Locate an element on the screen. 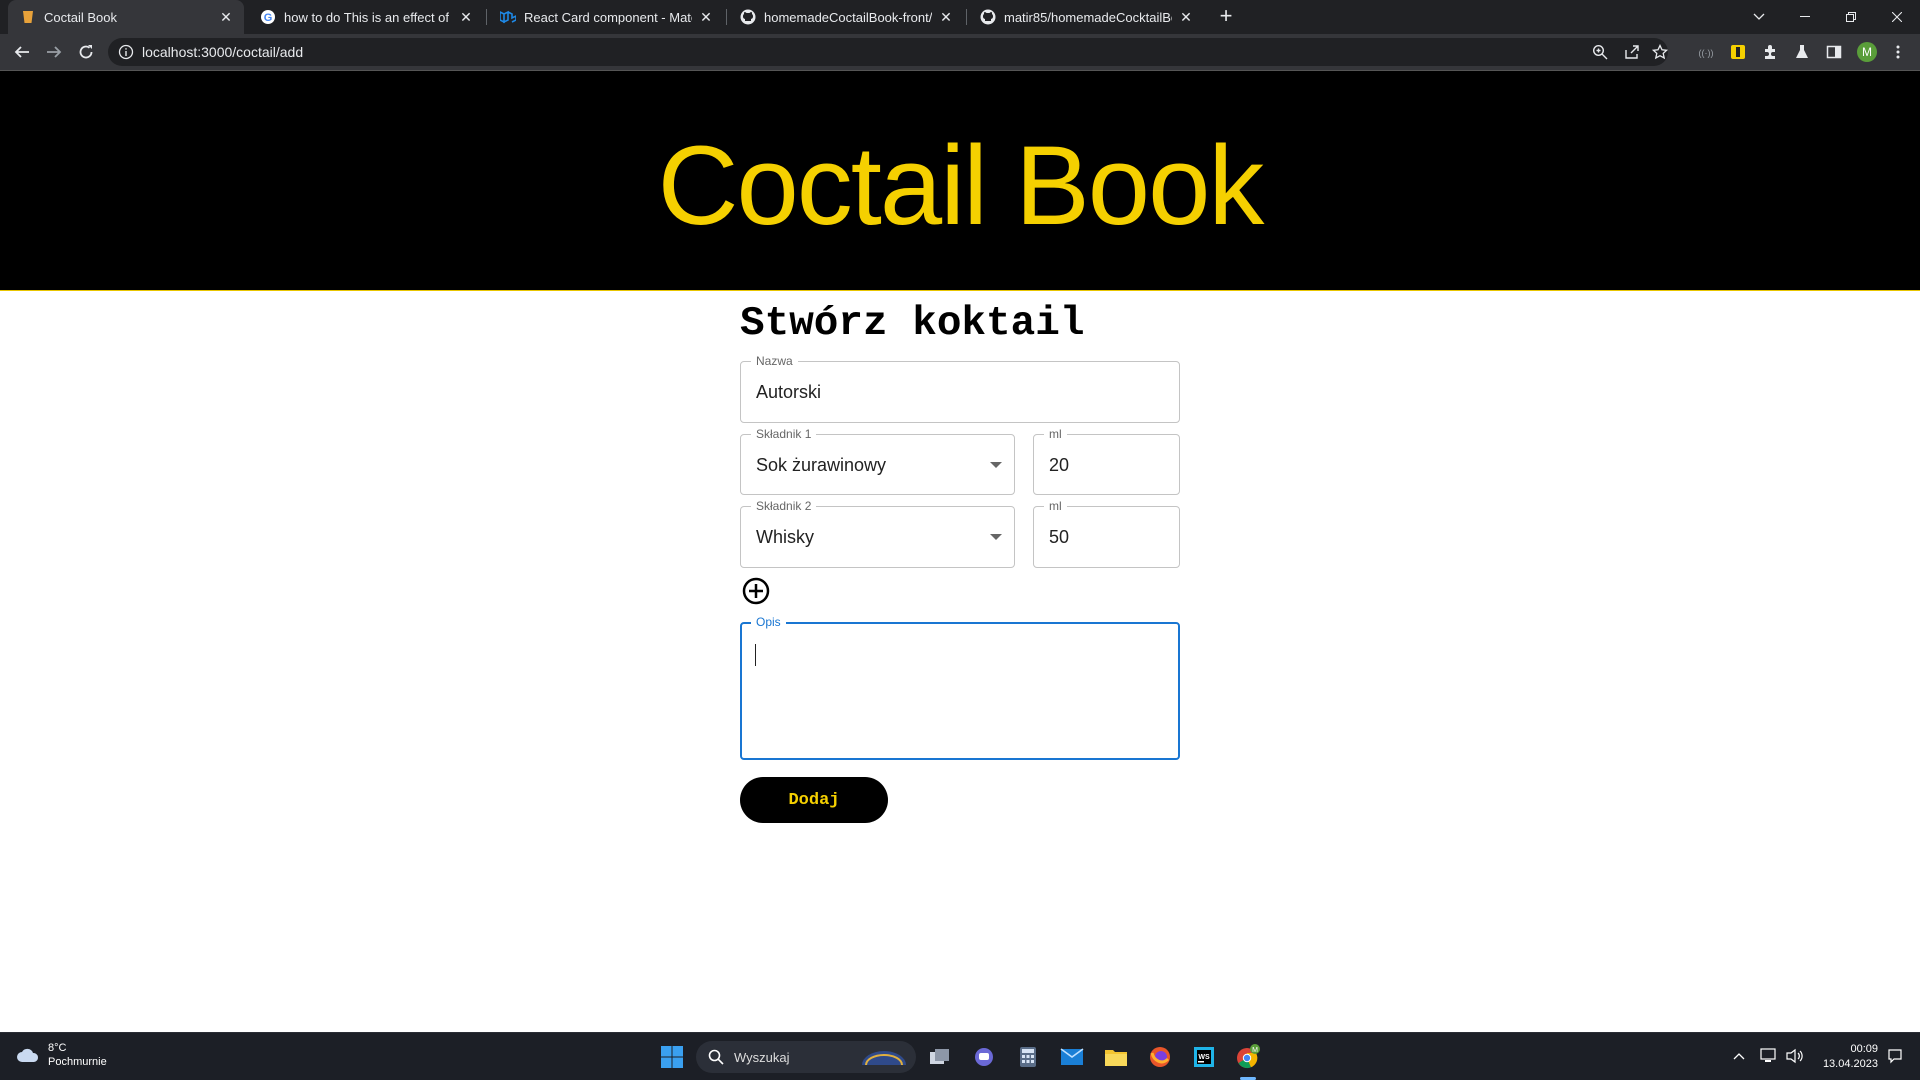  search-label: Wyszukaj is located at coordinates (762, 1057).